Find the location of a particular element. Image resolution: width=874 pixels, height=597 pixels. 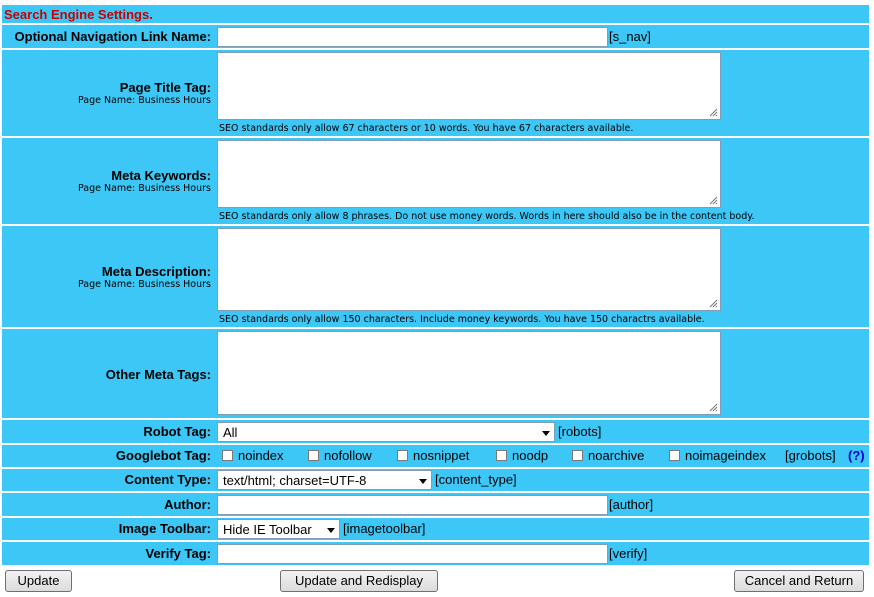

nofollow-checkbox is located at coordinates (313, 455).